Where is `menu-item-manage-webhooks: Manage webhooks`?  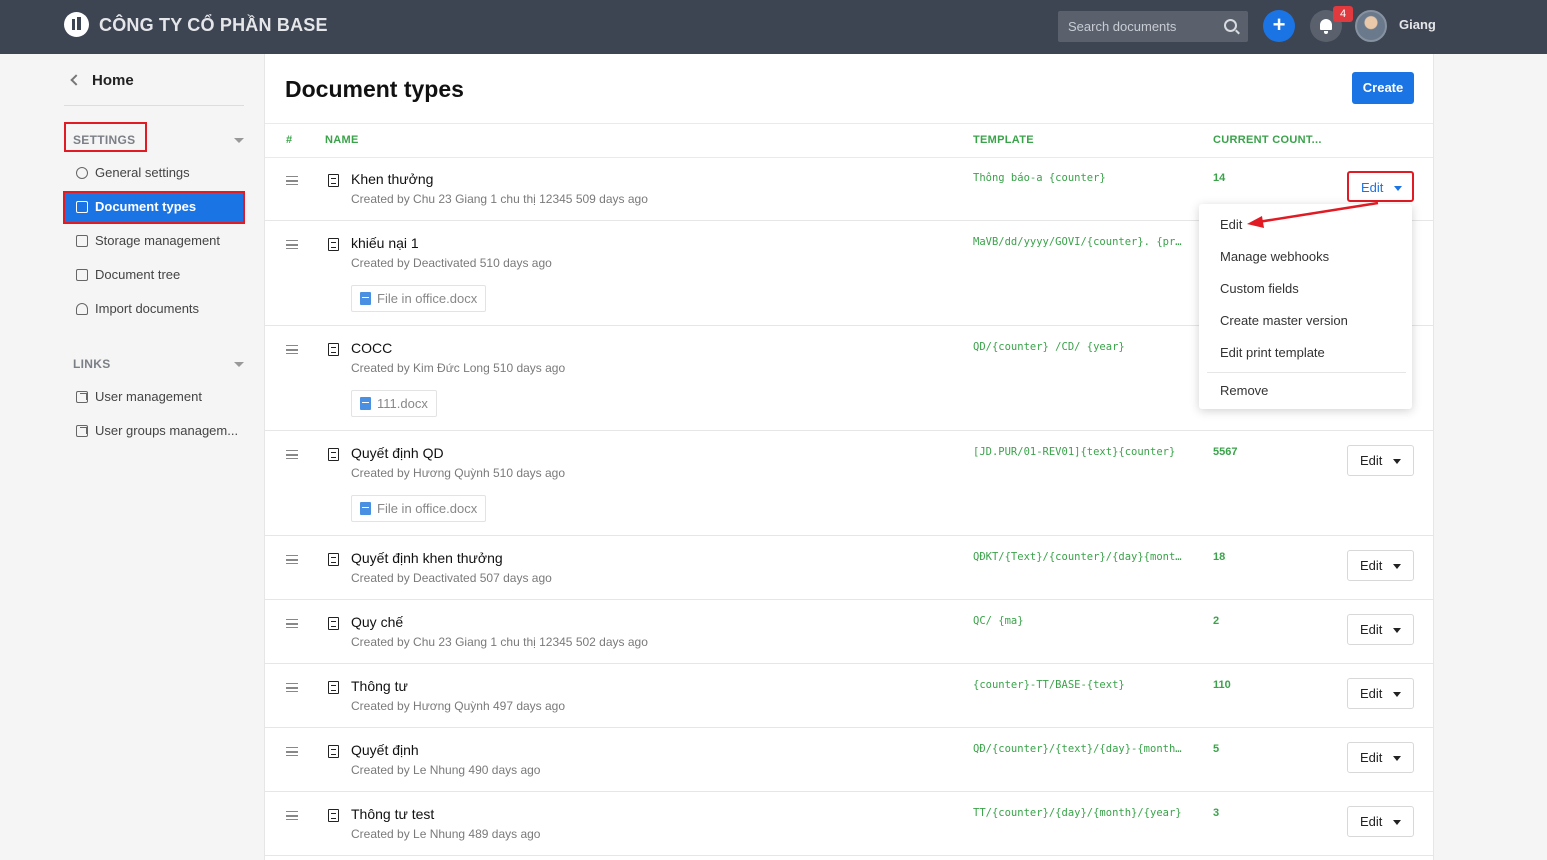 menu-item-manage-webhooks: Manage webhooks is located at coordinates (1305, 257).